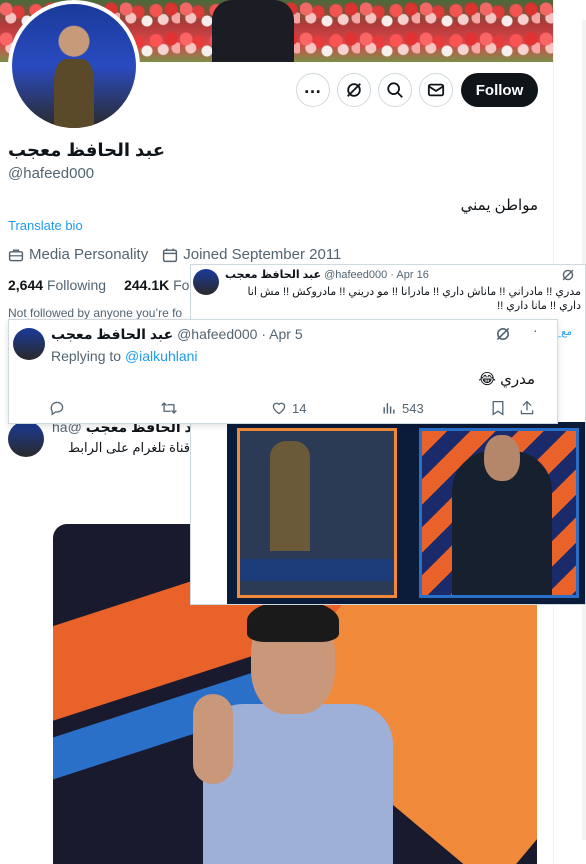  What do you see at coordinates (147, 285) in the screenshot?
I see `followers-count: 244.1K` at bounding box center [147, 285].